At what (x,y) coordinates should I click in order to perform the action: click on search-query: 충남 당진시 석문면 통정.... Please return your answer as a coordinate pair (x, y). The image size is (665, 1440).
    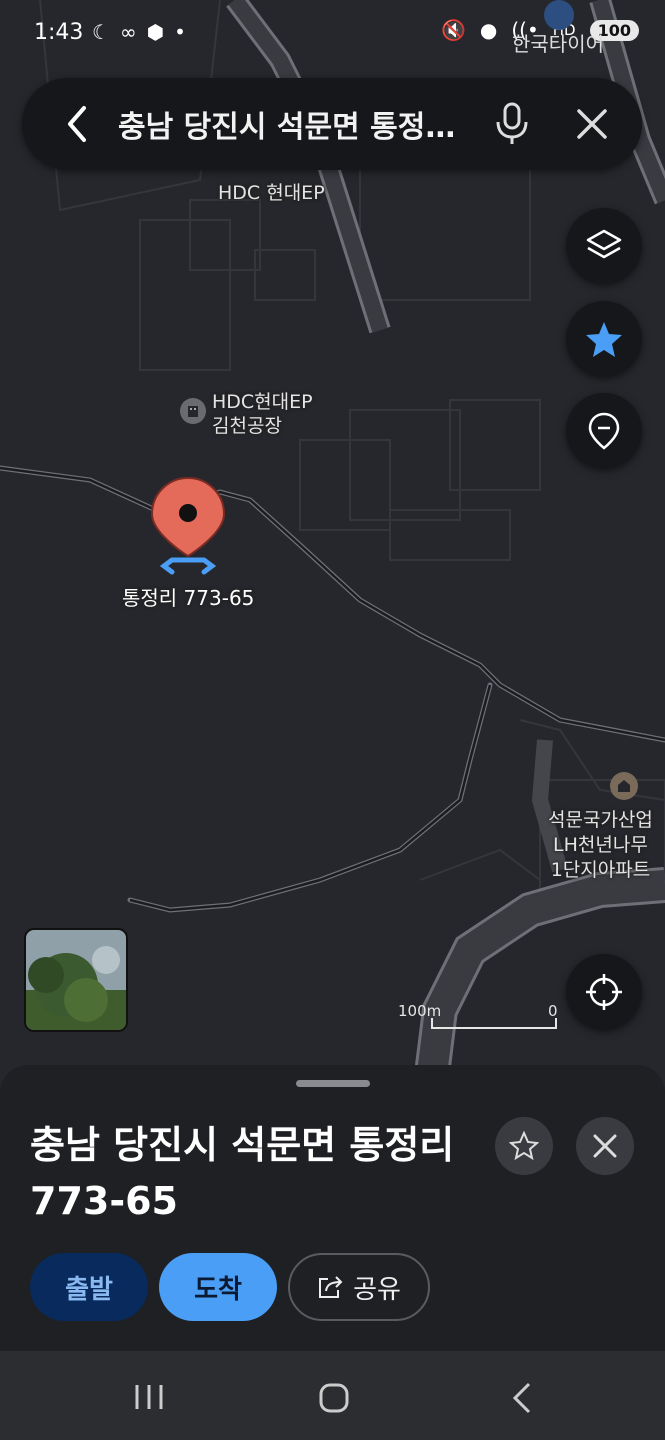
    Looking at the image, I should click on (288, 124).